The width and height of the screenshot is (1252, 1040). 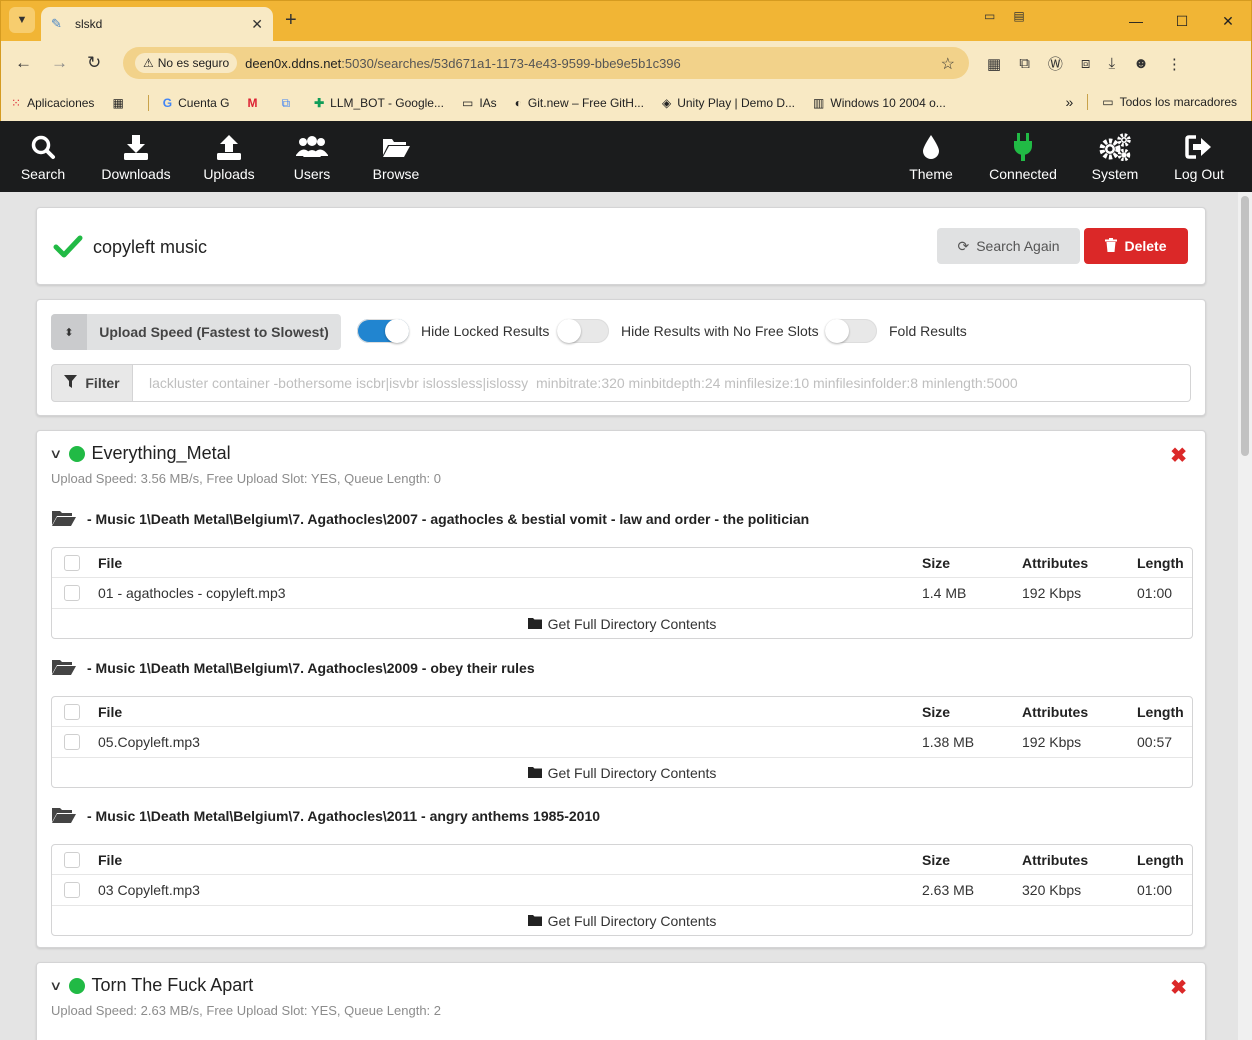 I want to click on profile-avatar-icon: ☻, so click(x=1141, y=63).